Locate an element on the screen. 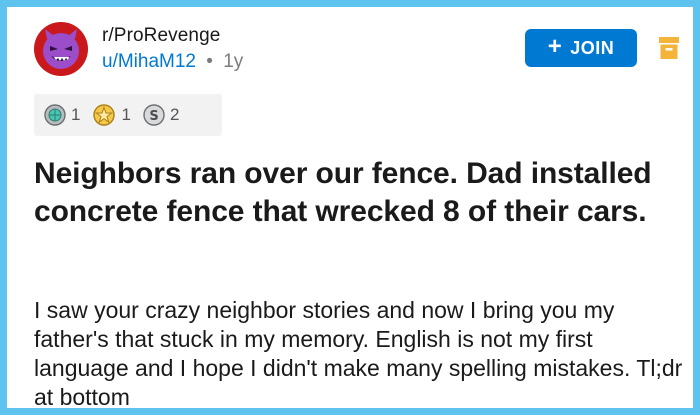 This screenshot has width=700, height=415. award-star: 1 is located at coordinates (111, 115).